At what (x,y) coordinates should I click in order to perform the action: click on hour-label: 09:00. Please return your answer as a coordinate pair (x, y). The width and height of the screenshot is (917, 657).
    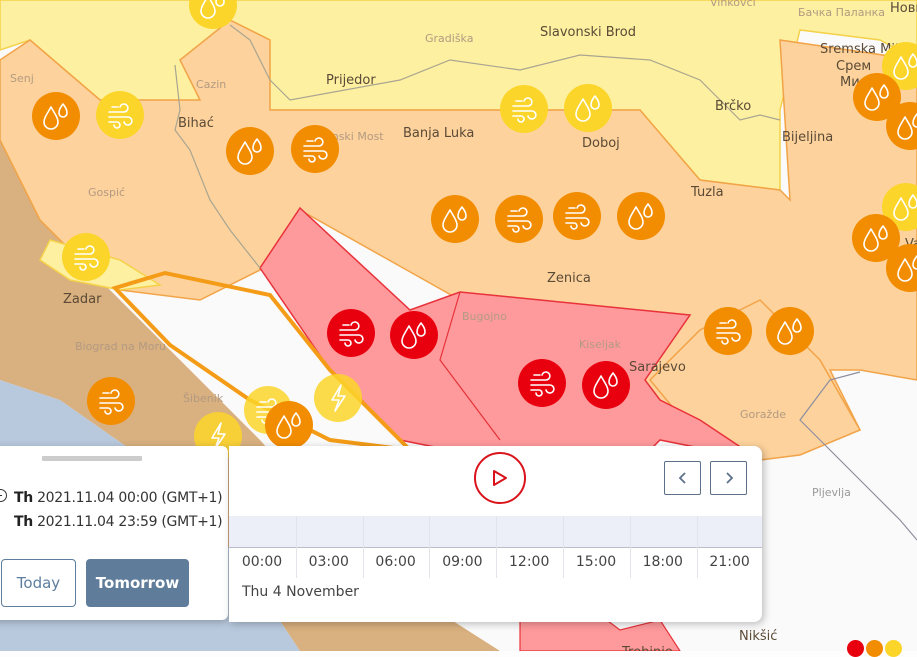
    Looking at the image, I should click on (462, 562).